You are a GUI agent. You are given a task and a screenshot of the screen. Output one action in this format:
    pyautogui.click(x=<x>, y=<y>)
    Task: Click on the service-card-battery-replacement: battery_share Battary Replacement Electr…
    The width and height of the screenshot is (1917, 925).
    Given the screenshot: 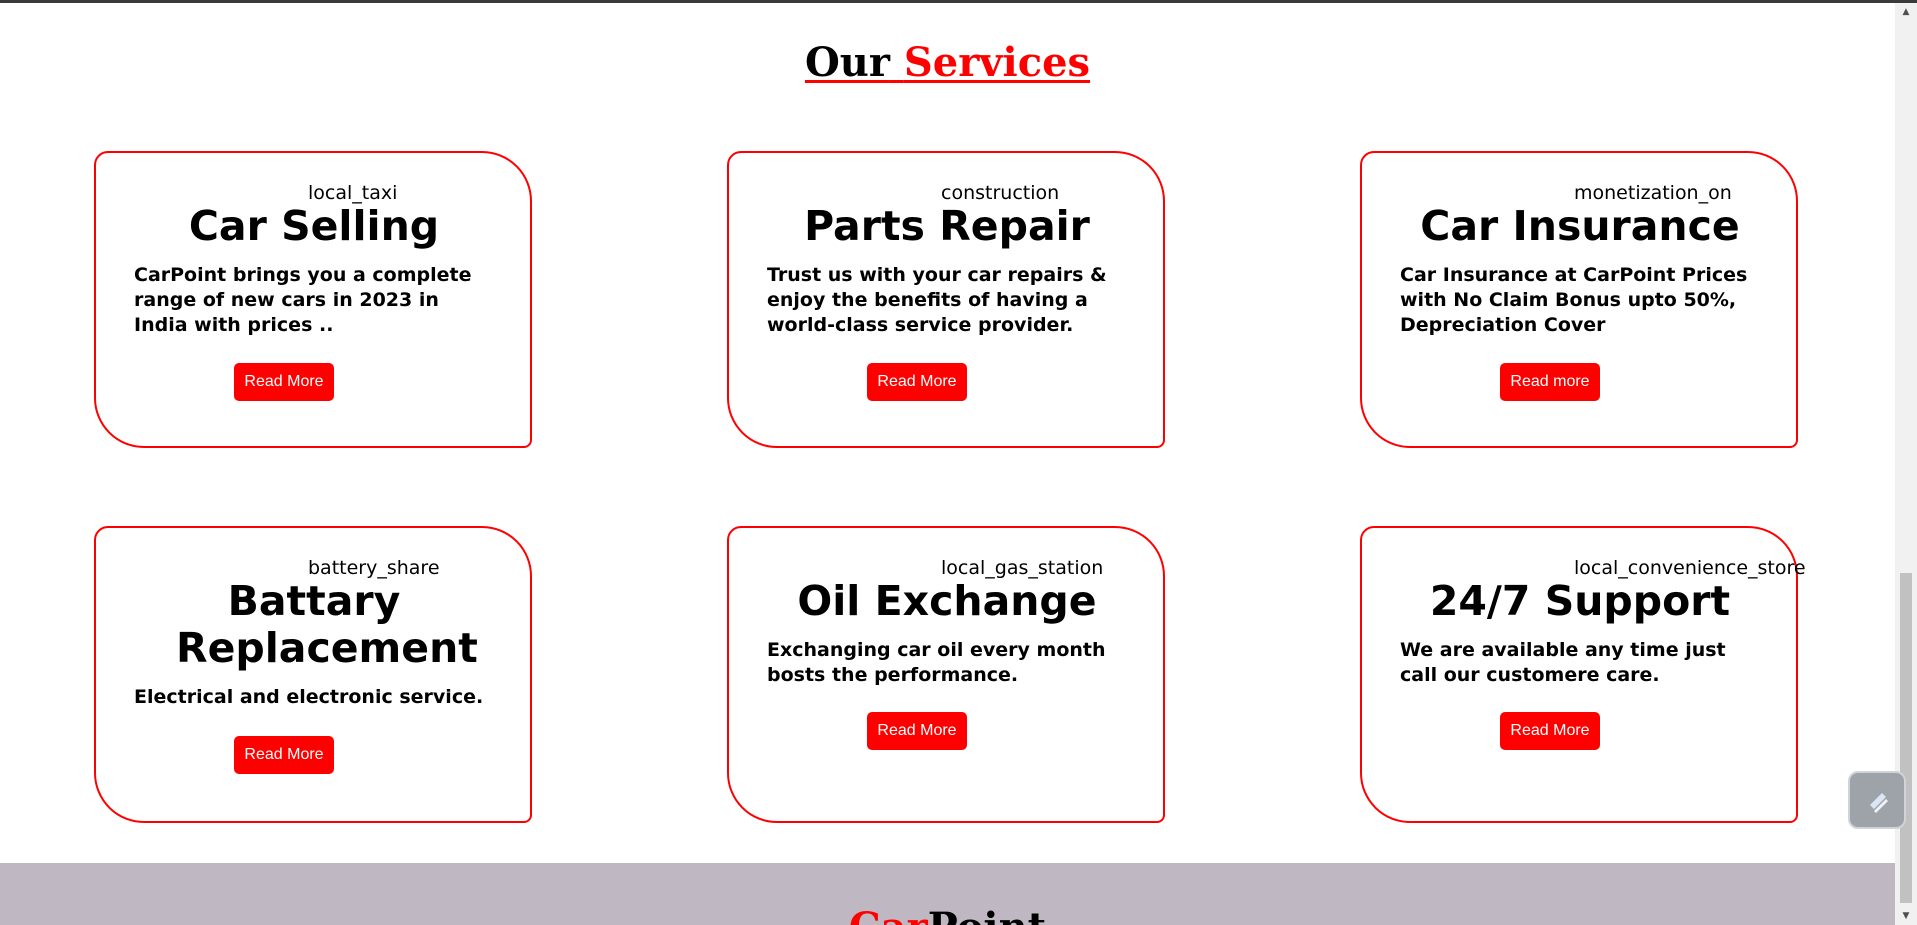 What is the action you would take?
    pyautogui.click(x=313, y=674)
    